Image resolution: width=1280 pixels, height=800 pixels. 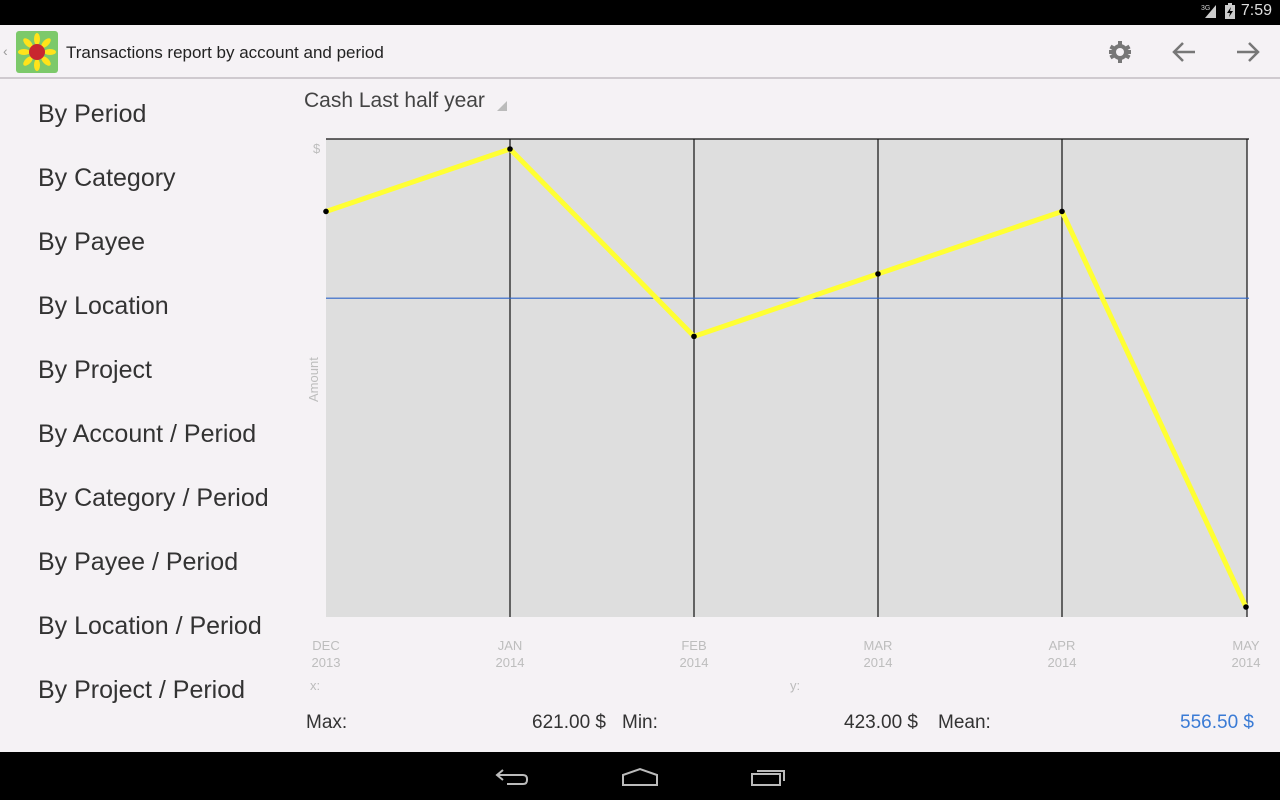 What do you see at coordinates (510, 149) in the screenshot?
I see `data-point-jan` at bounding box center [510, 149].